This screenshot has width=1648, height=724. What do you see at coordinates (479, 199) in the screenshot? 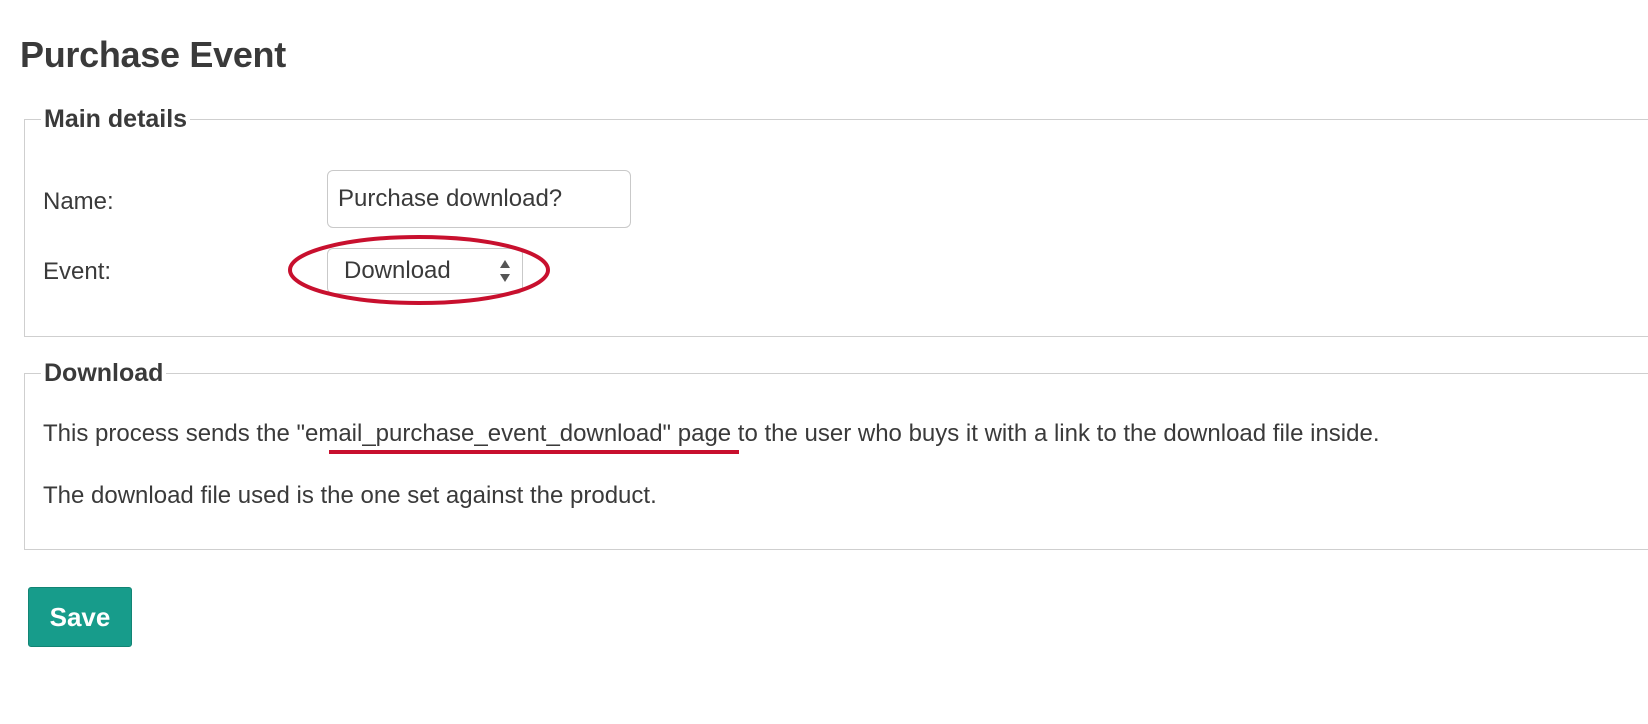
I see `name-input` at bounding box center [479, 199].